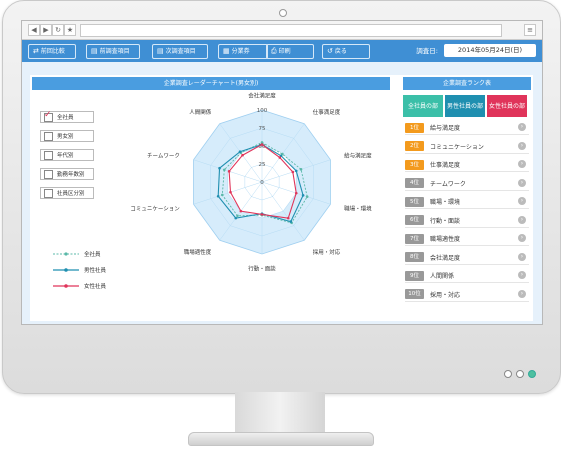 This screenshot has height=450, width=561. I want to click on rank-row: 9位 人間関係 ›, so click(467, 276).